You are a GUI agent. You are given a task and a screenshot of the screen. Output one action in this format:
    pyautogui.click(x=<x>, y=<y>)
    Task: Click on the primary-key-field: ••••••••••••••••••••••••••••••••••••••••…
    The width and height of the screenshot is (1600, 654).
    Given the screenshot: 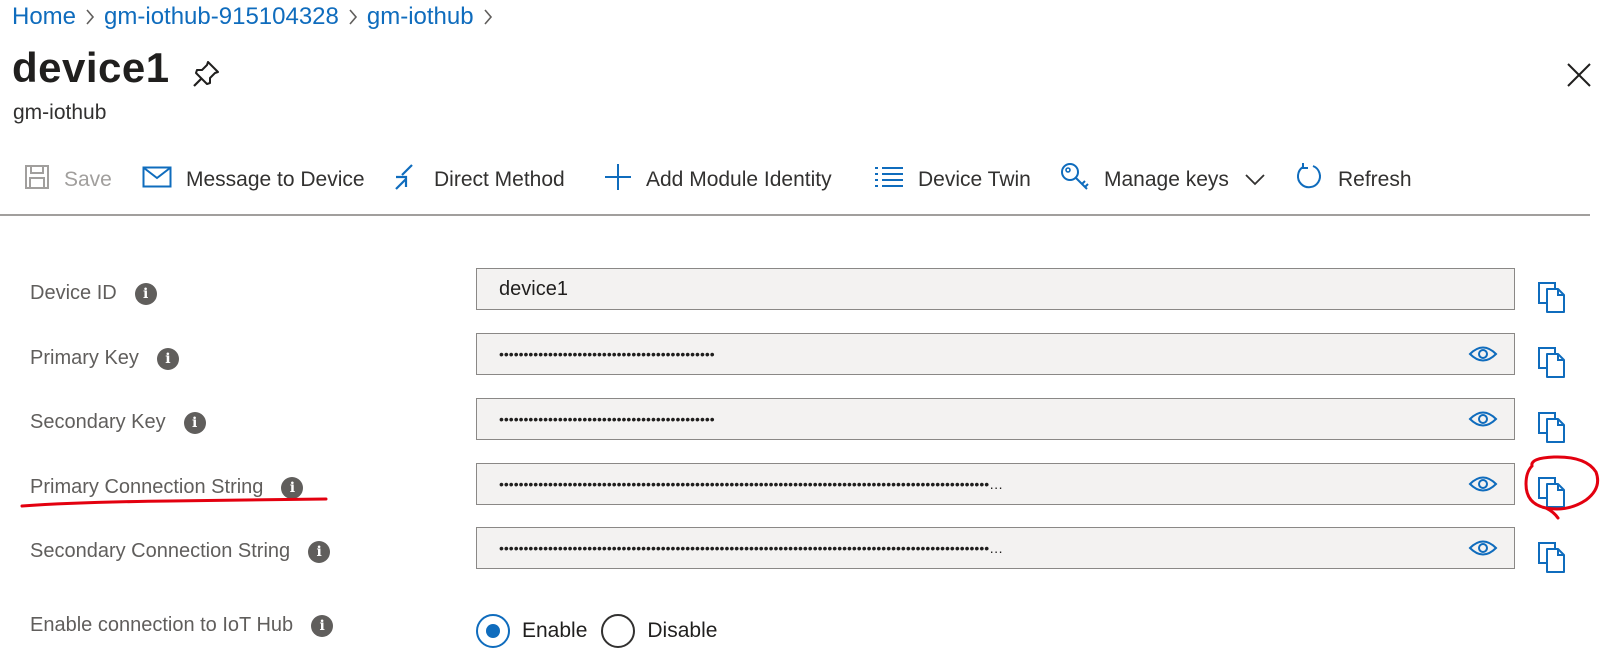 What is the action you would take?
    pyautogui.click(x=995, y=354)
    